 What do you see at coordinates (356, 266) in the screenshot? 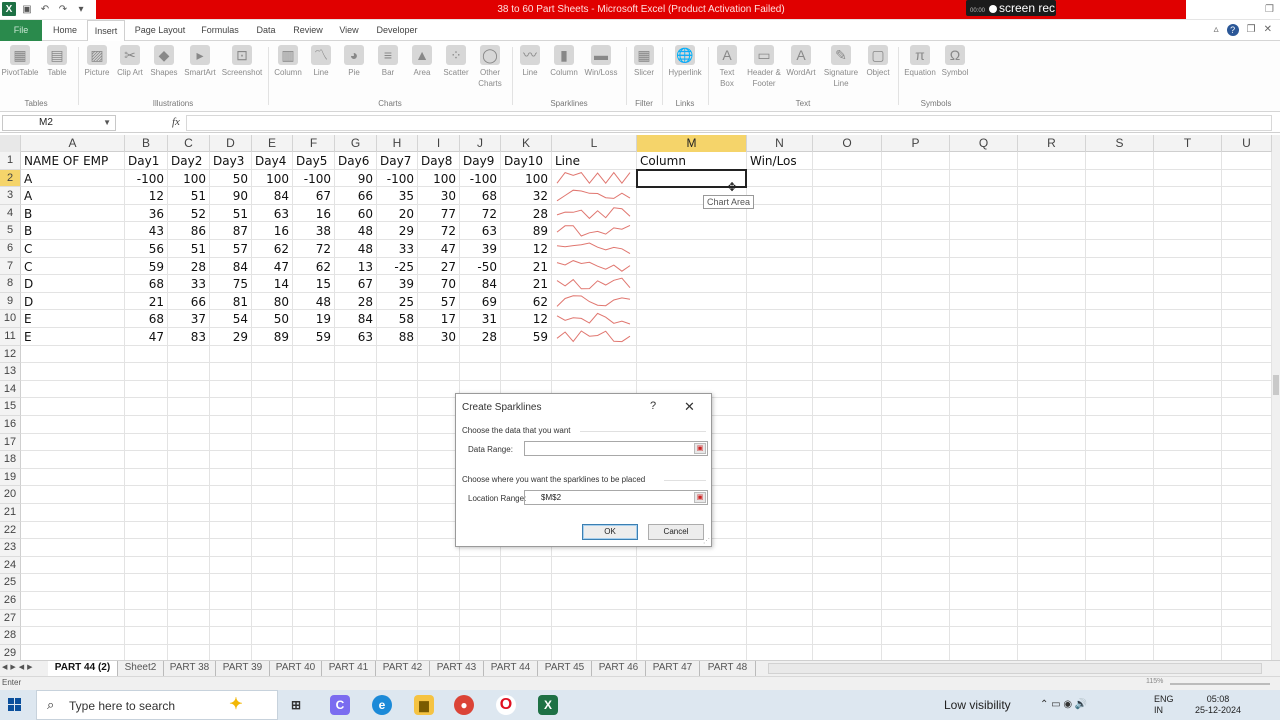
I see `value-cell: 13` at bounding box center [356, 266].